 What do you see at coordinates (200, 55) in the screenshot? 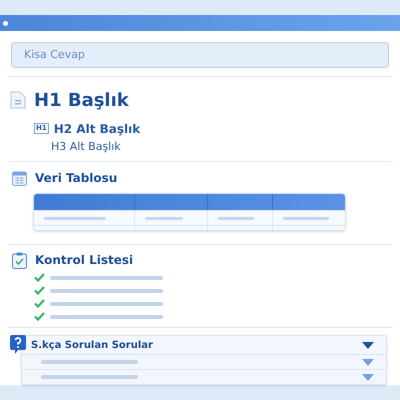
I see `answer-field: Kisa Cevap` at bounding box center [200, 55].